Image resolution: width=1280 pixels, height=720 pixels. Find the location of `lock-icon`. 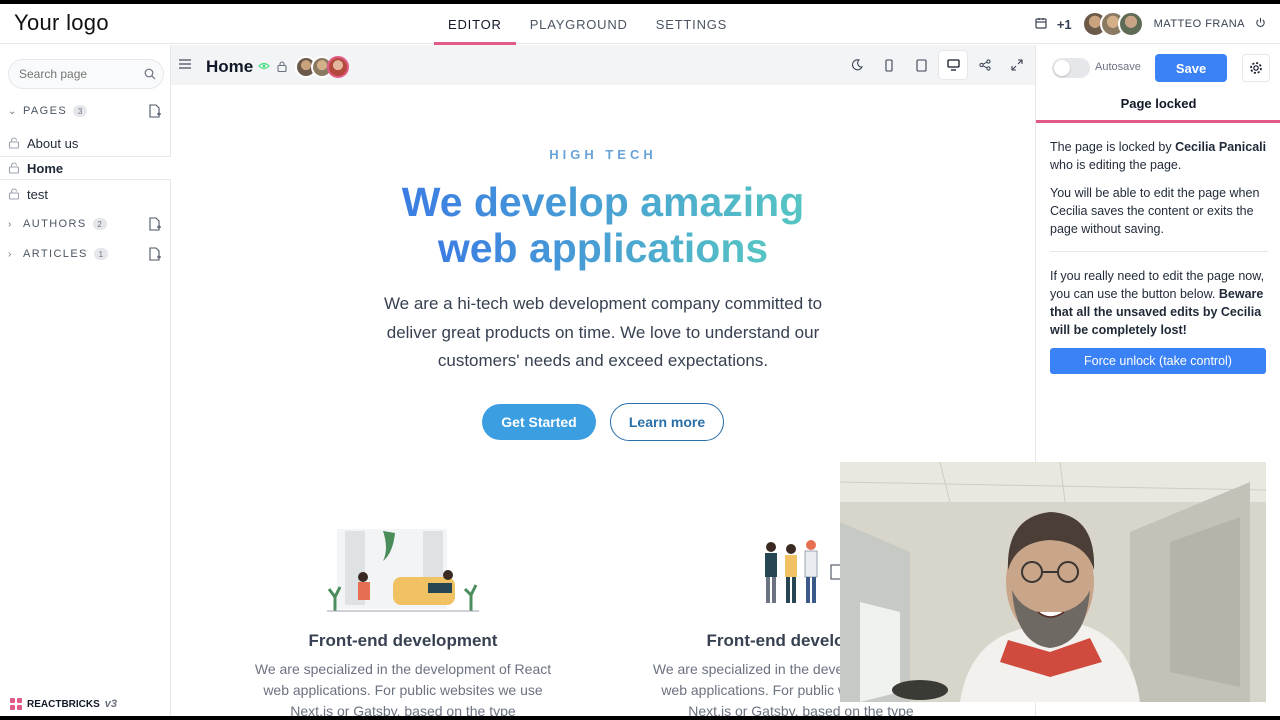

lock-icon is located at coordinates (282, 66).